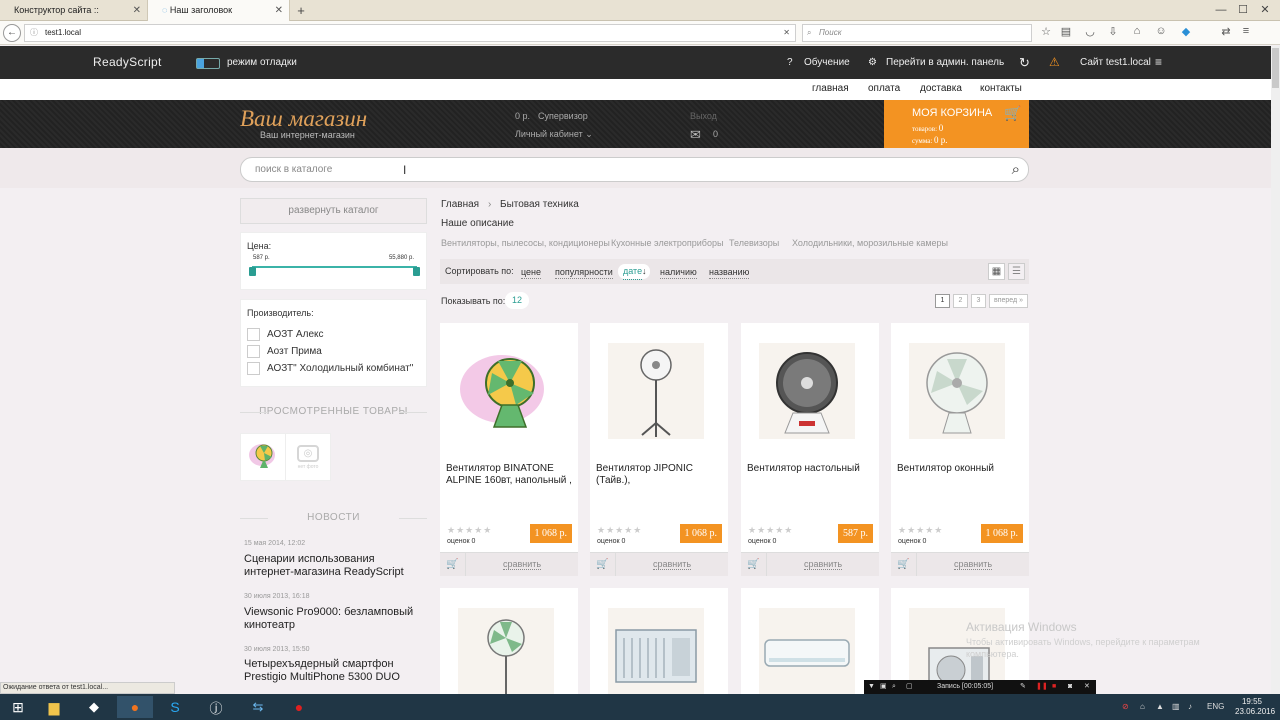  Describe the element at coordinates (340, 368) in the screenshot. I see `maker-name: АОЗТ" Холодильный комбинат"` at that location.